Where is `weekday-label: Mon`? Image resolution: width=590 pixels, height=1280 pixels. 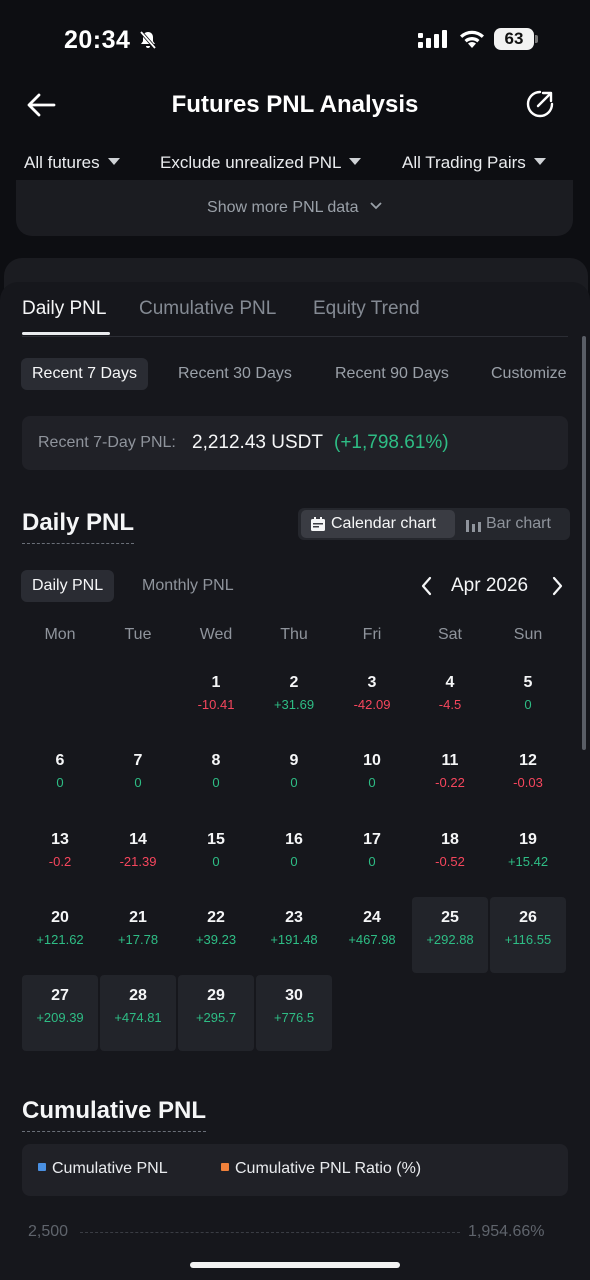
weekday-label: Mon is located at coordinates (60, 634).